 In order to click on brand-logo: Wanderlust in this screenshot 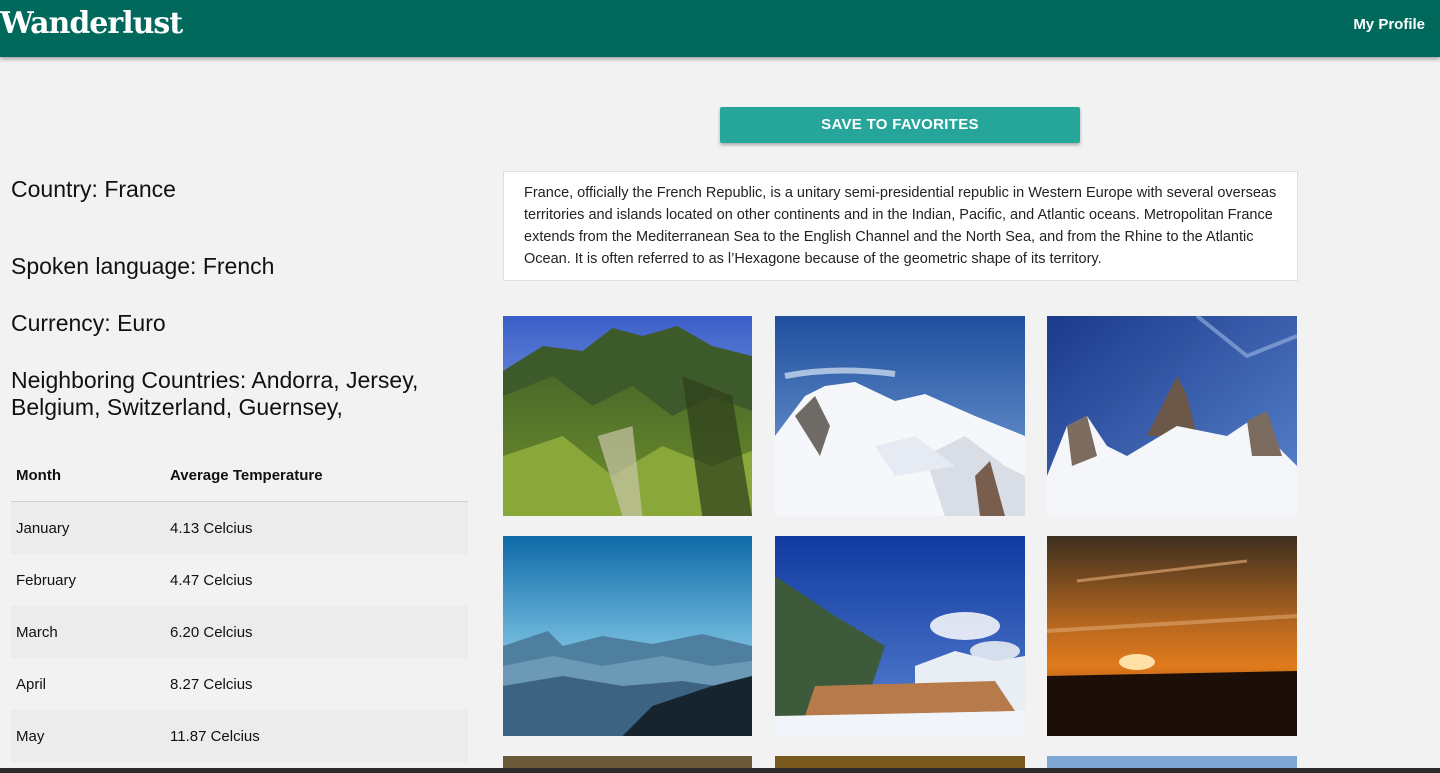, I will do `click(91, 23)`.